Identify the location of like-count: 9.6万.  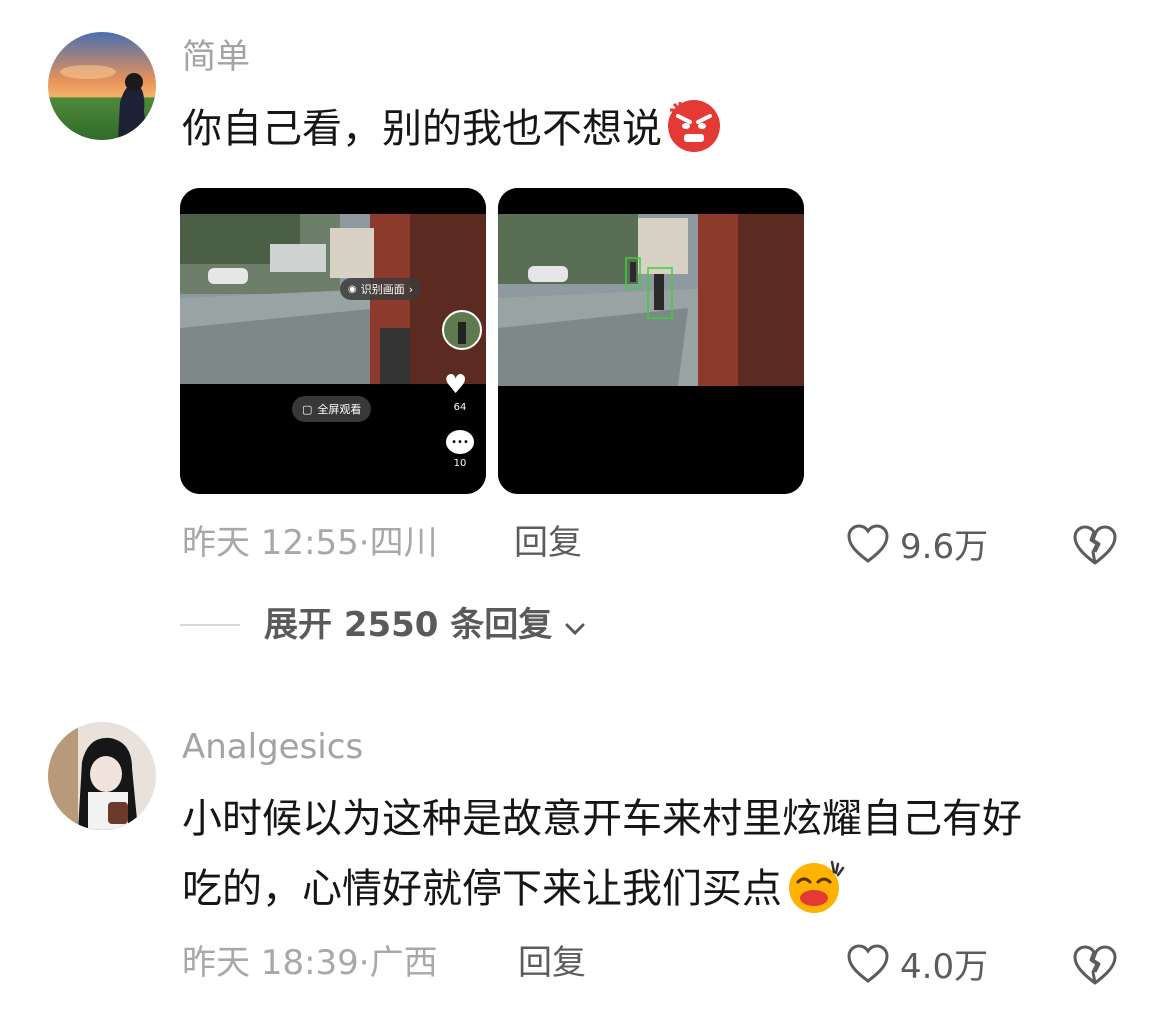
(944, 547).